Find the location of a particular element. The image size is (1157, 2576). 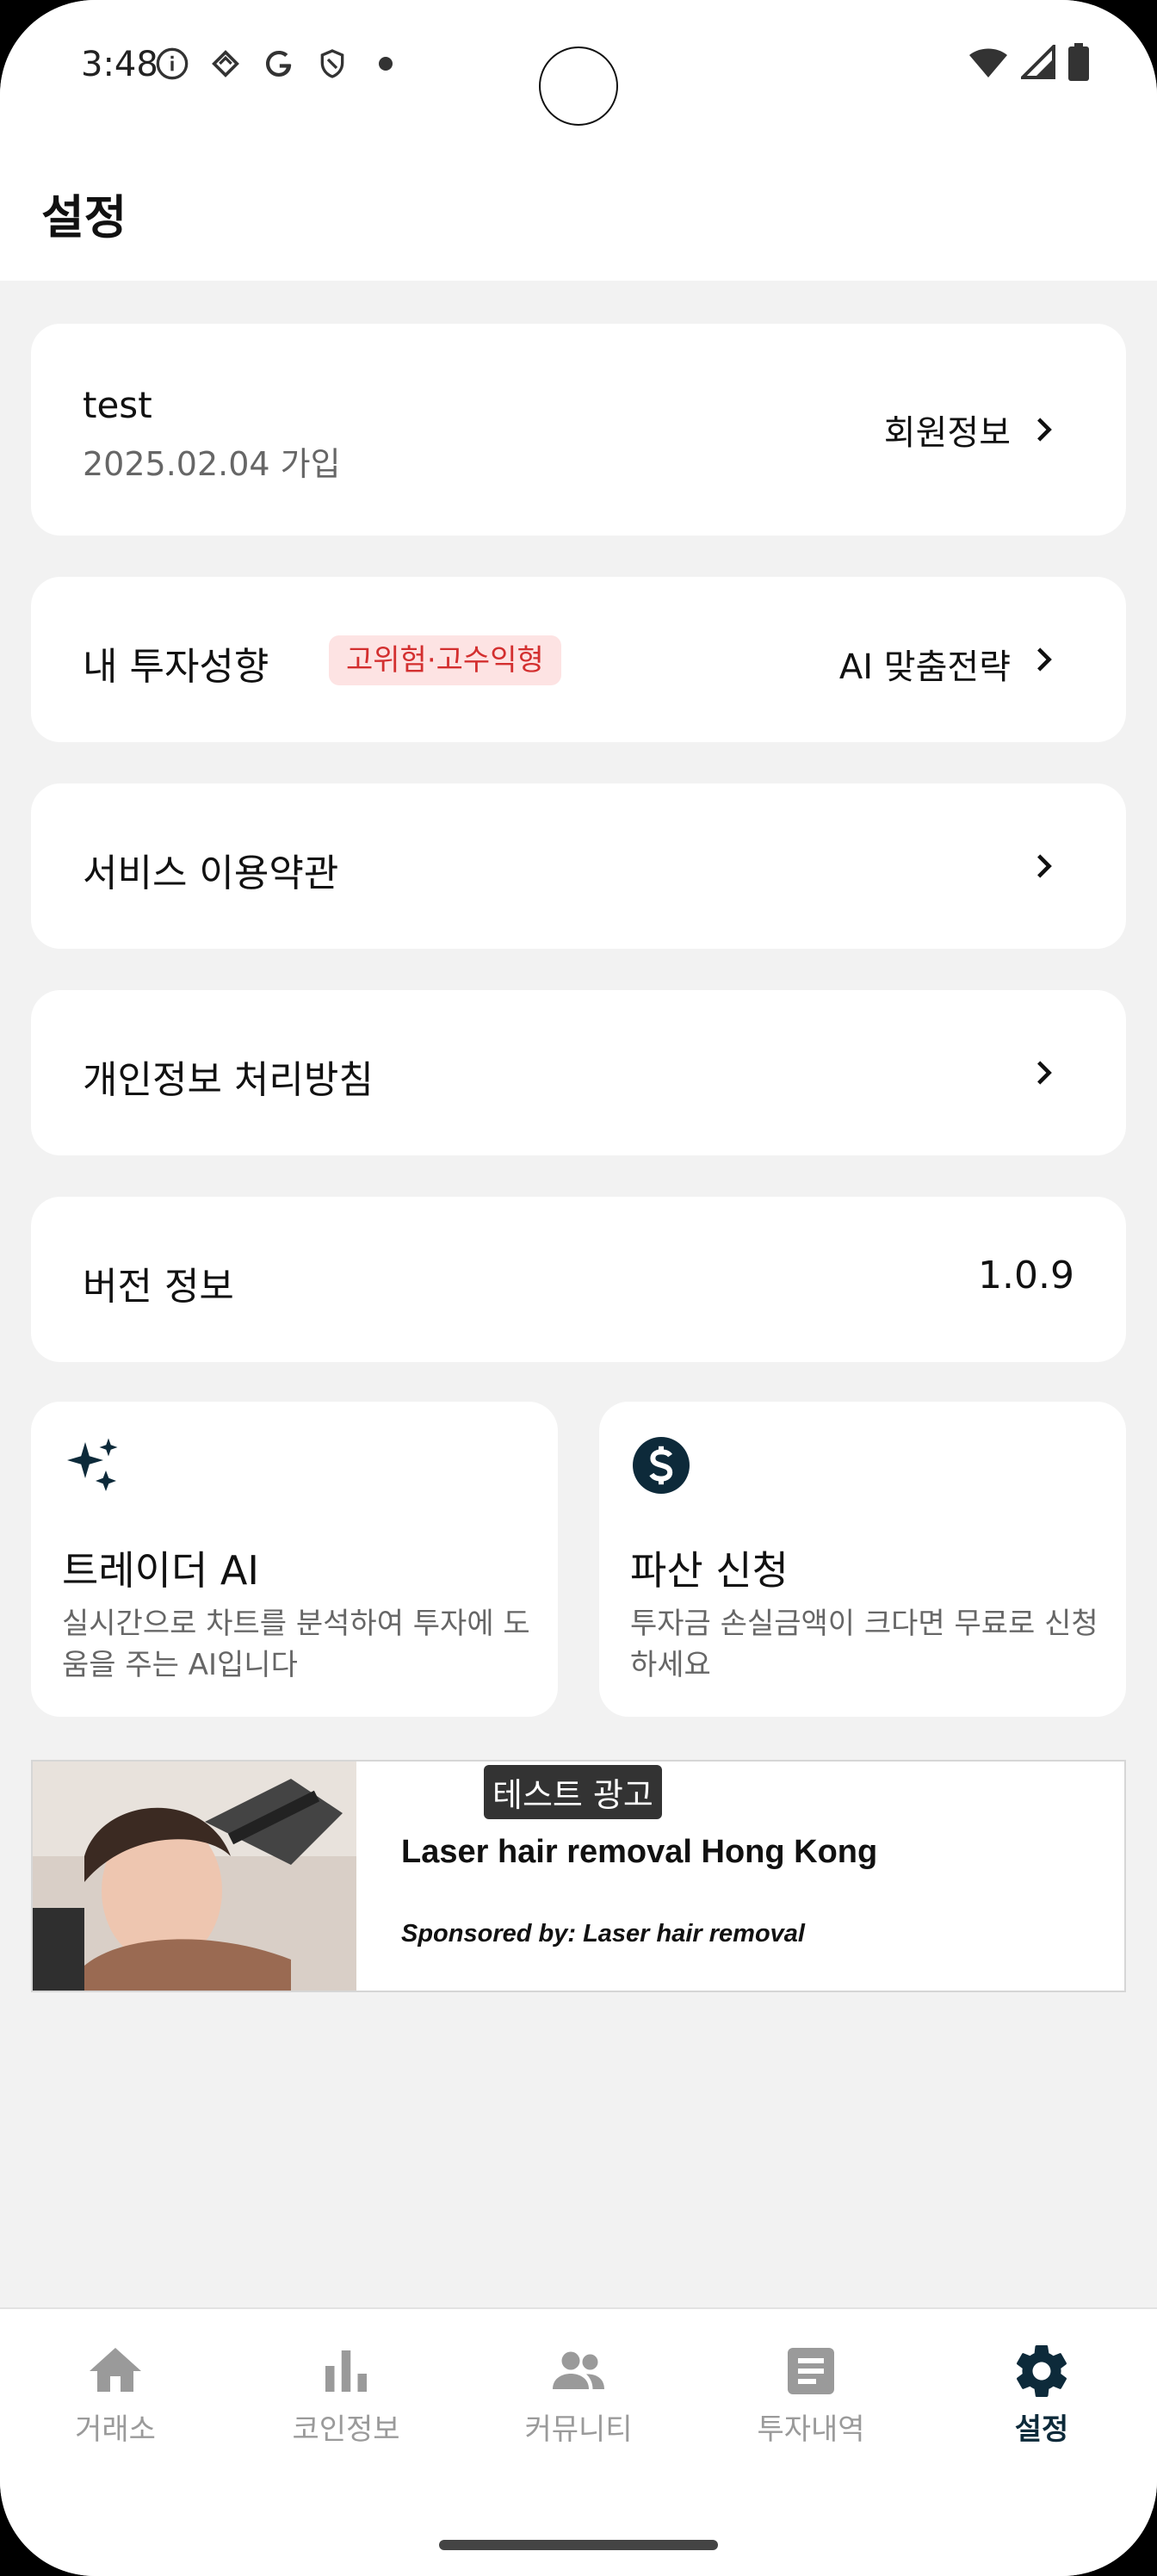

shield-icon is located at coordinates (332, 64).